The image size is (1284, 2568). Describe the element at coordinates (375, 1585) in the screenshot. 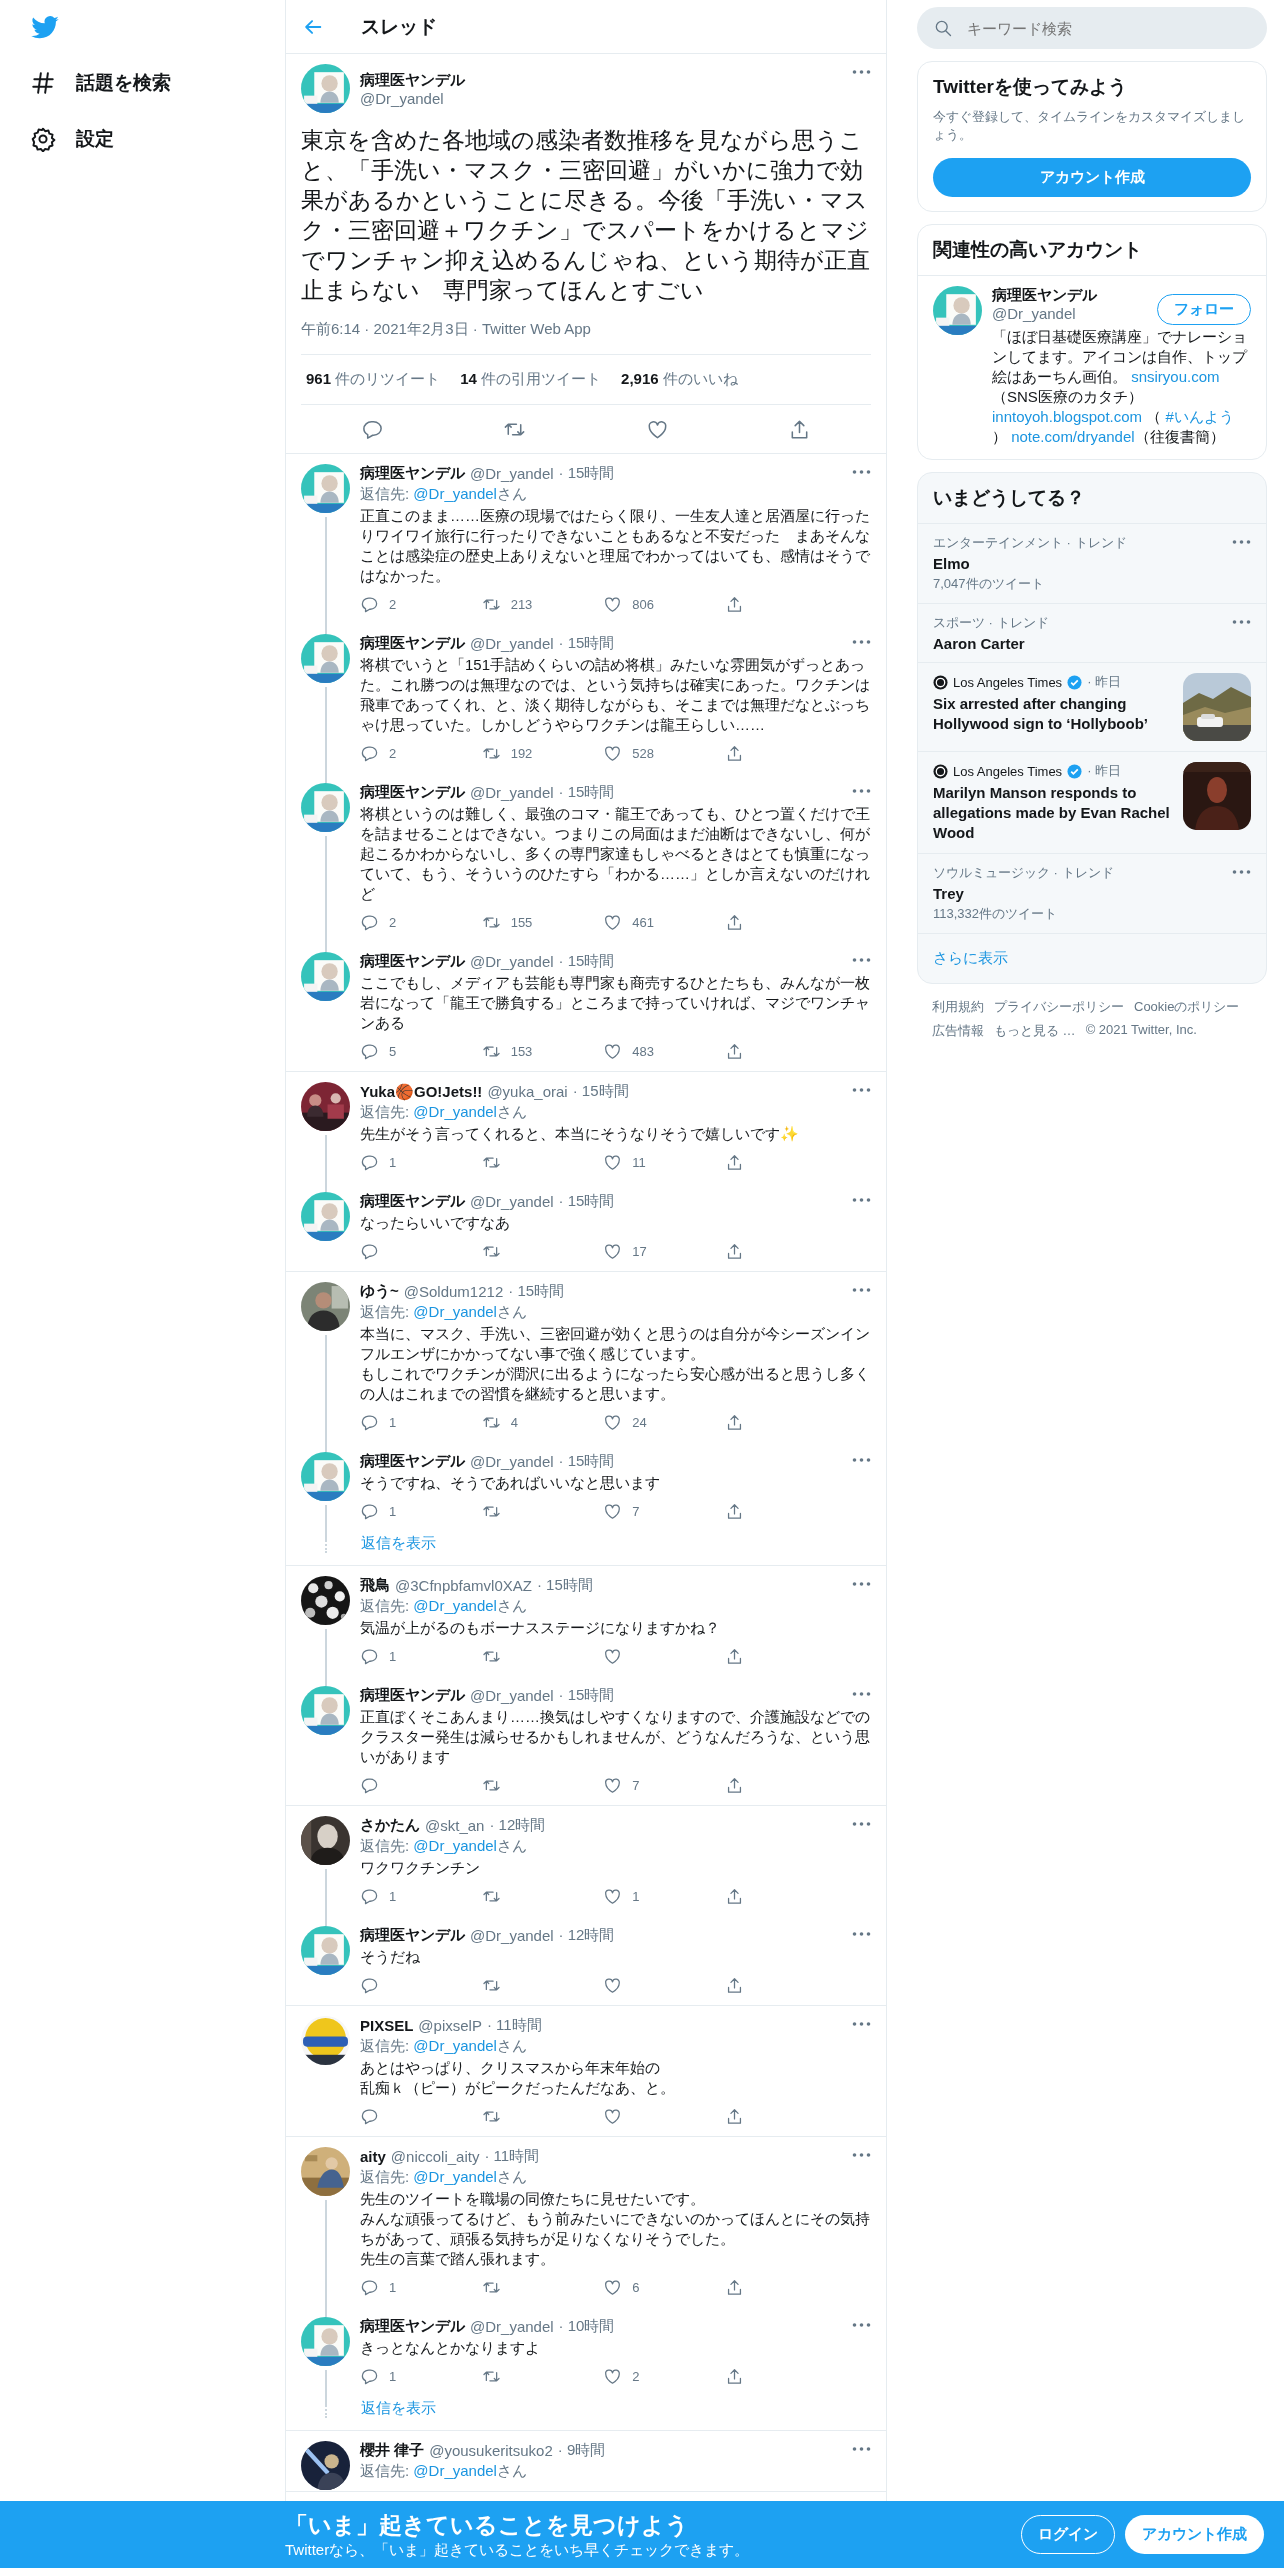

I see `user-name: 飛鳥` at that location.